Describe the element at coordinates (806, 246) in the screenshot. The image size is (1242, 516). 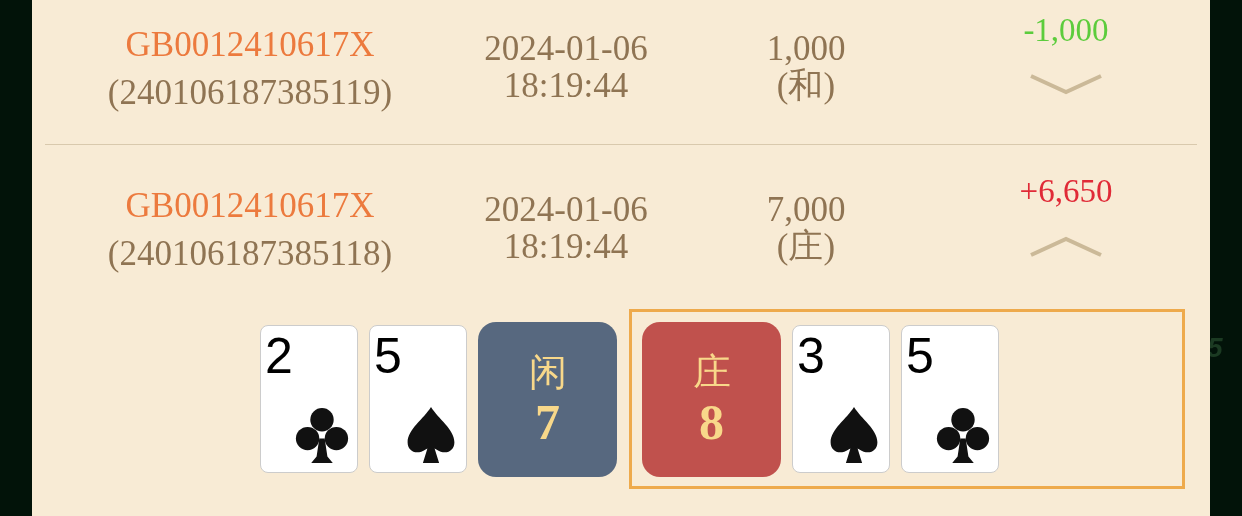
I see `bet-choice: (庄)` at that location.